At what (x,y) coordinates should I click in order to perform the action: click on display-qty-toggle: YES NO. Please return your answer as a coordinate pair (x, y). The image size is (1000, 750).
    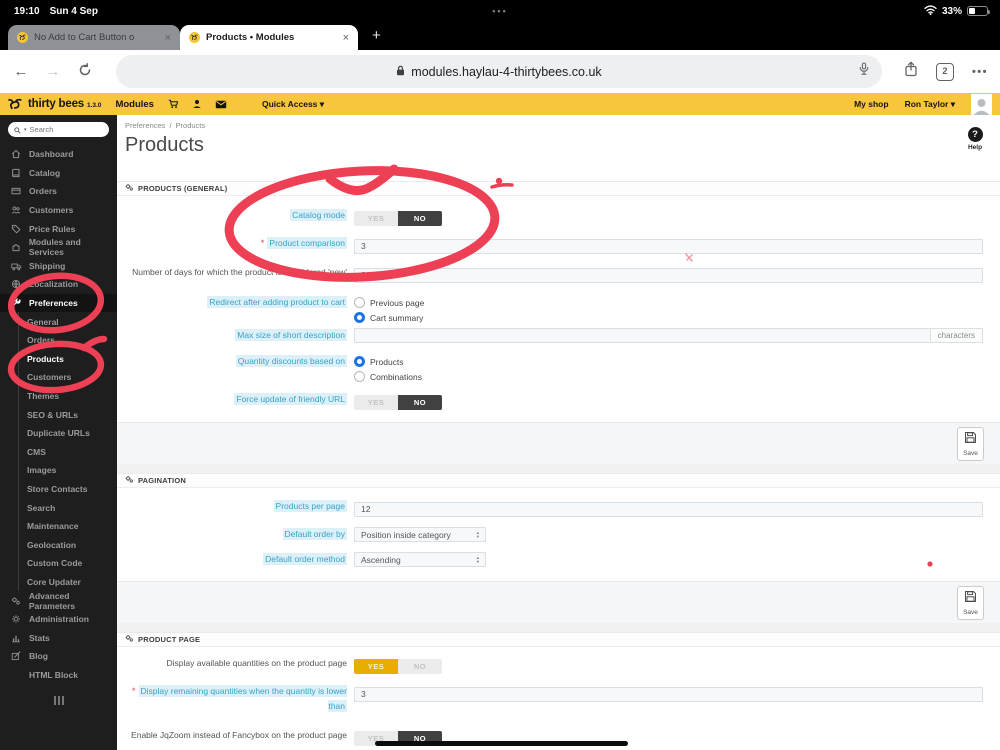
    Looking at the image, I should click on (398, 666).